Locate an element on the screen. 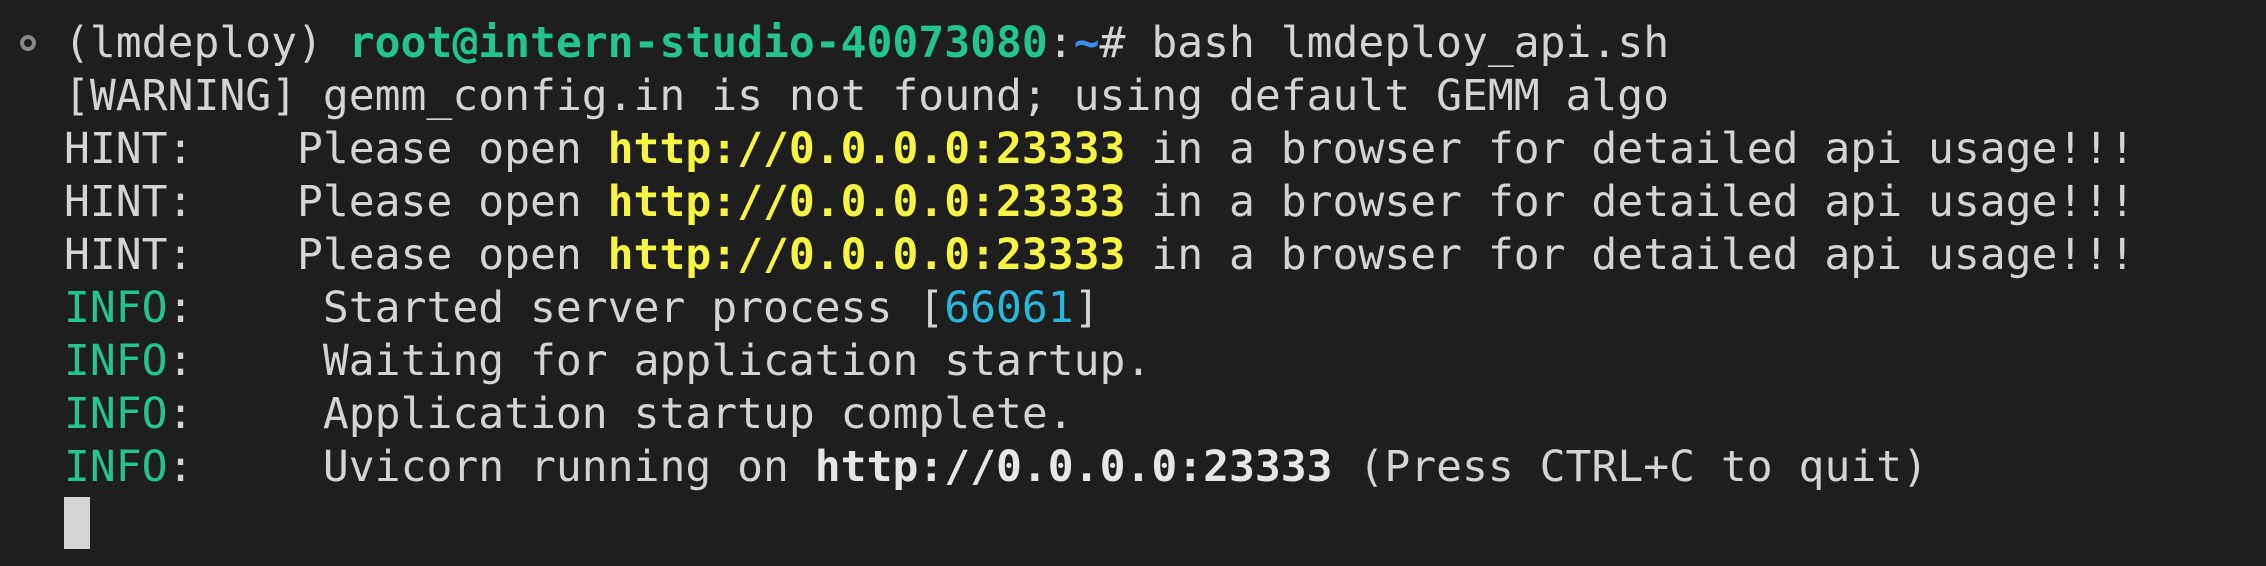  info-text: Started server process [ is located at coordinates (633, 308).